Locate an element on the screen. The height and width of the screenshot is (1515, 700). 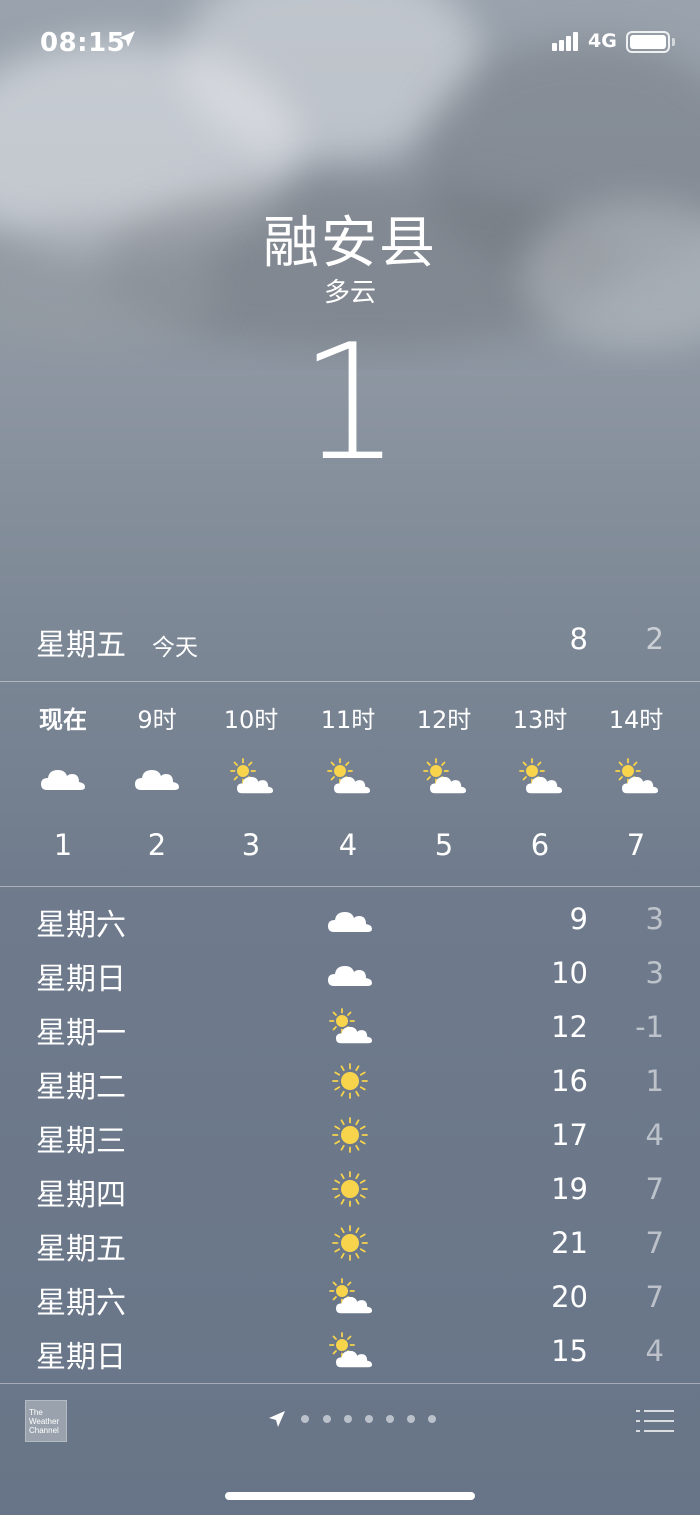
day-high-temp: 9 is located at coordinates (578, 919).